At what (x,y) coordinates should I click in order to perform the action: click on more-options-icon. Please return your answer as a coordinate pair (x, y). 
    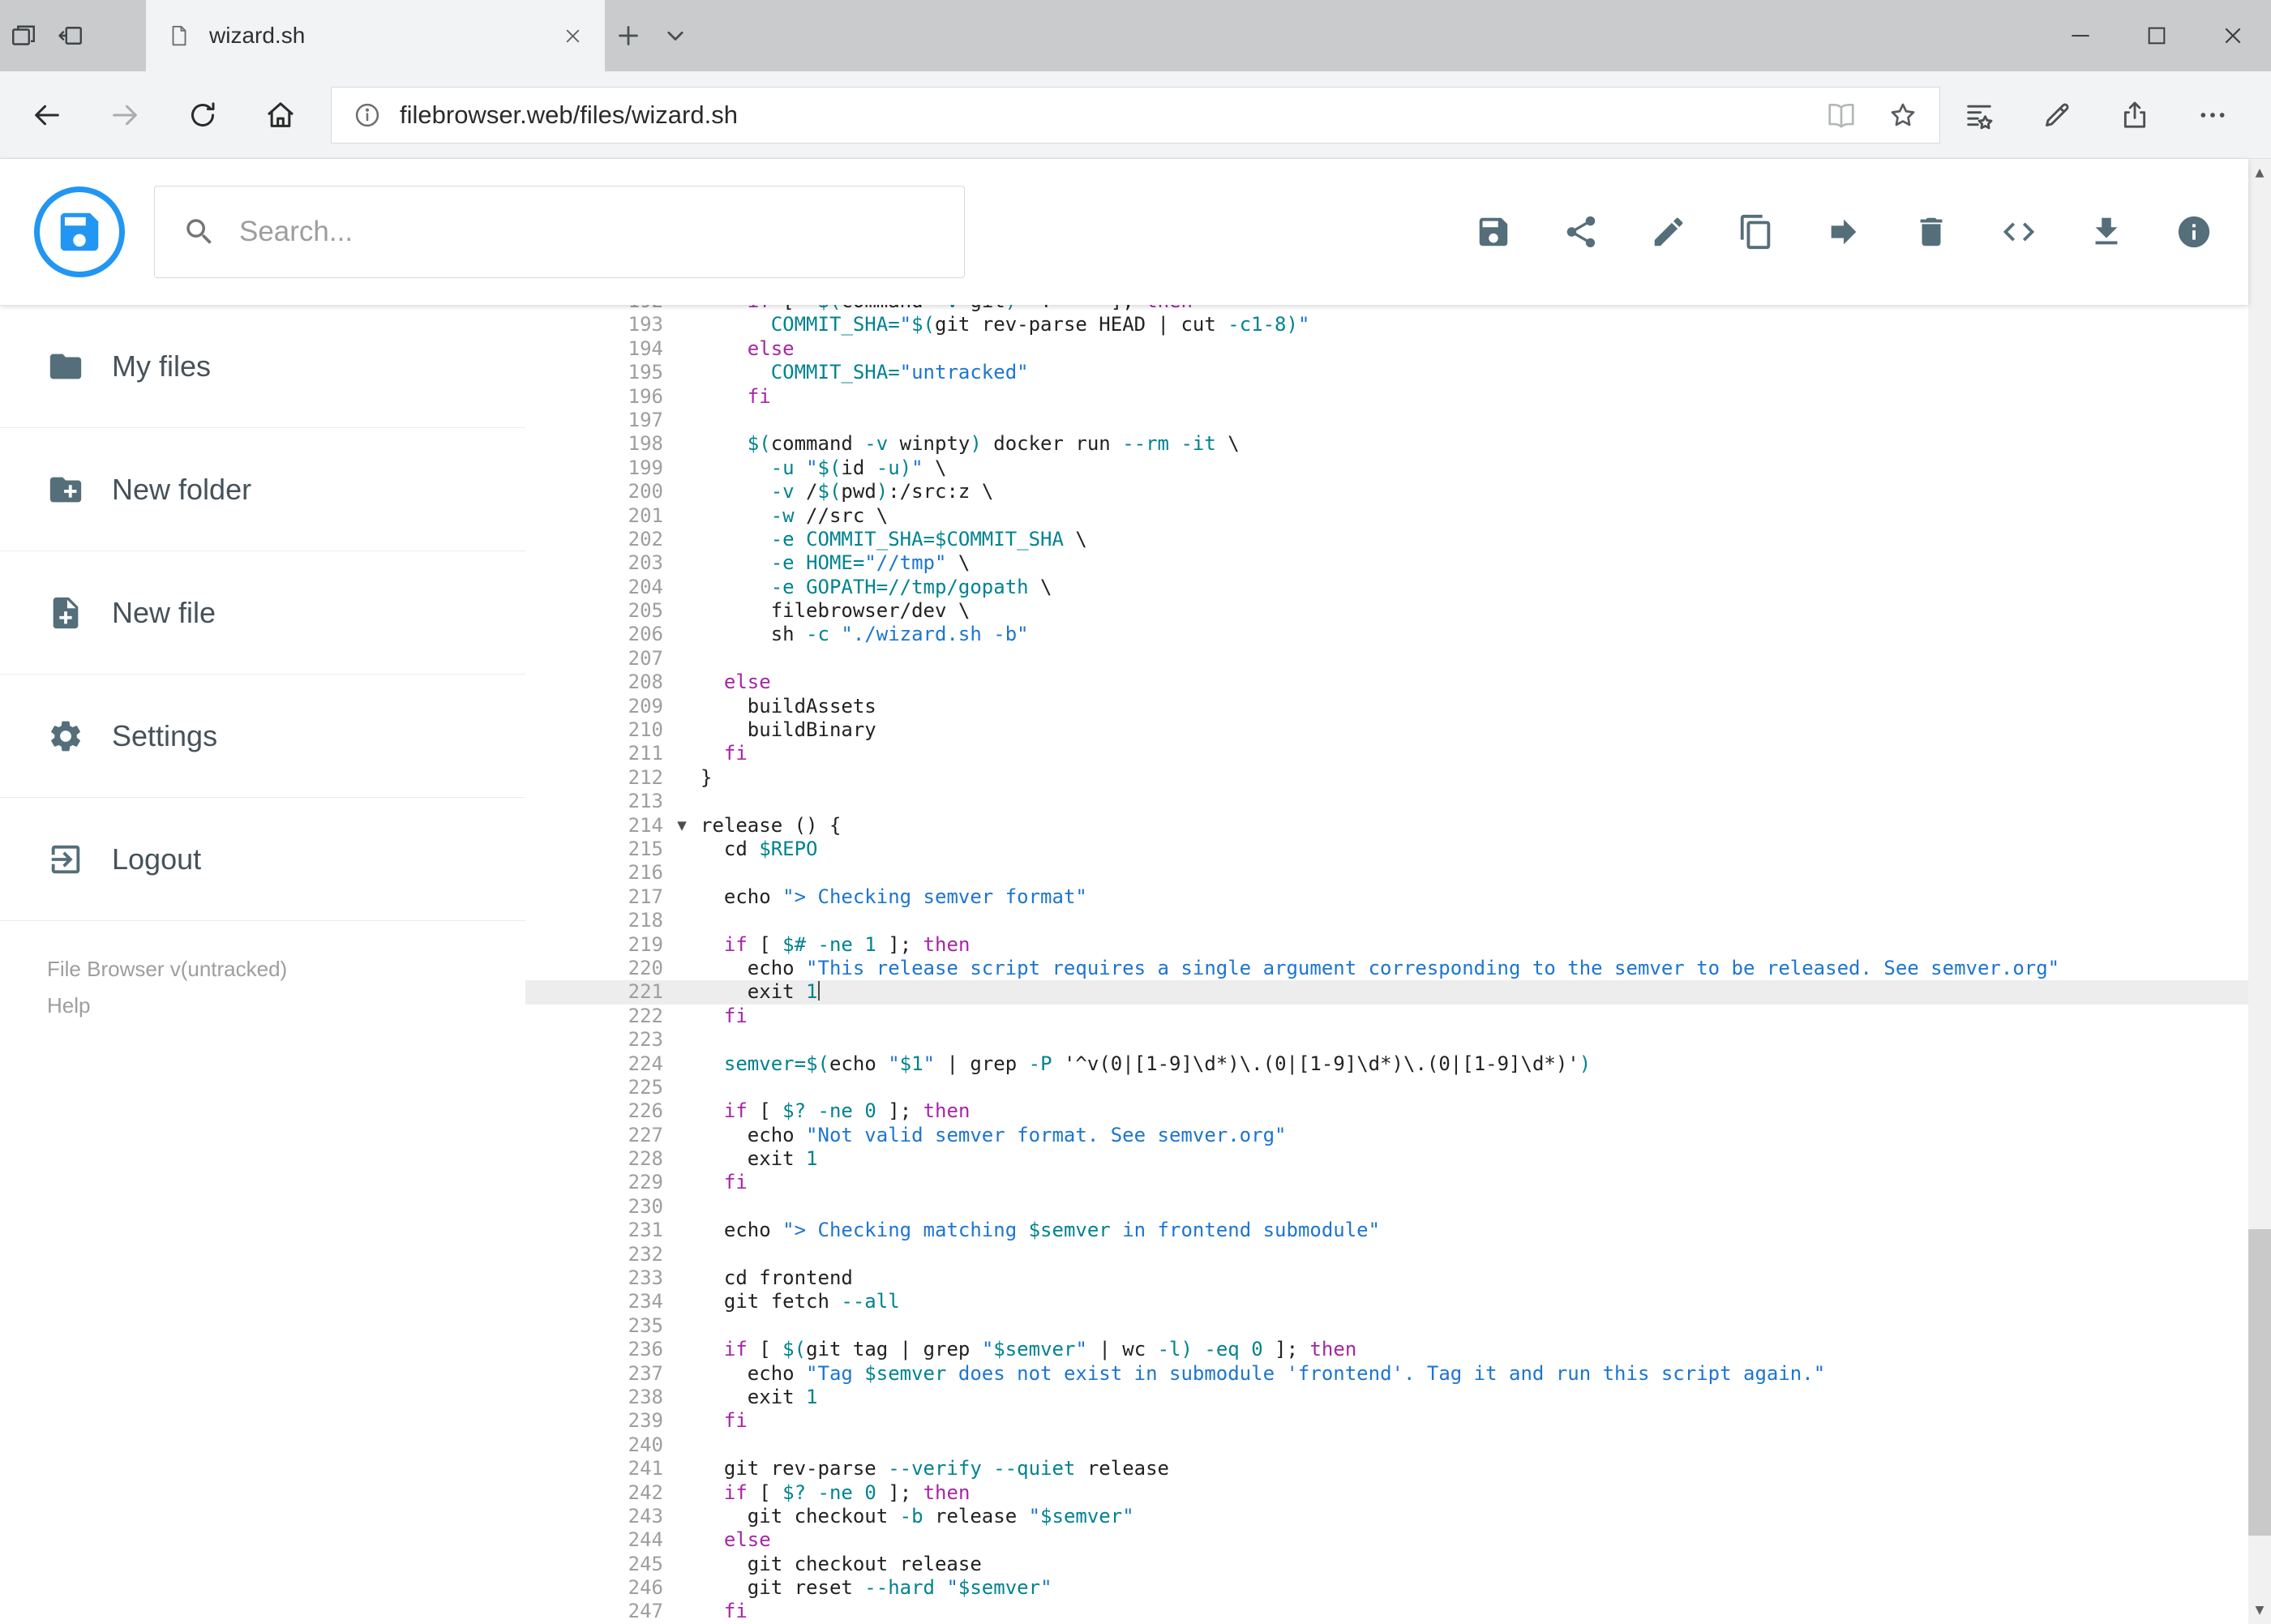
    Looking at the image, I should click on (2213, 115).